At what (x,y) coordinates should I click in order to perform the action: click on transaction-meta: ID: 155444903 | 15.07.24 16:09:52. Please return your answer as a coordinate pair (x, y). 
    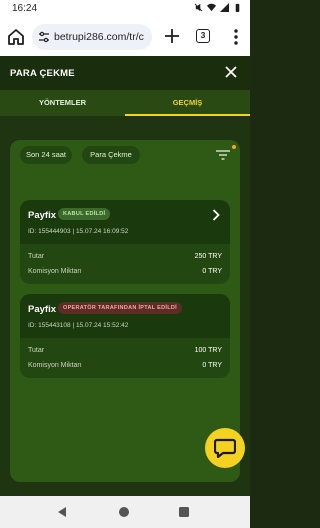
    Looking at the image, I should click on (78, 231).